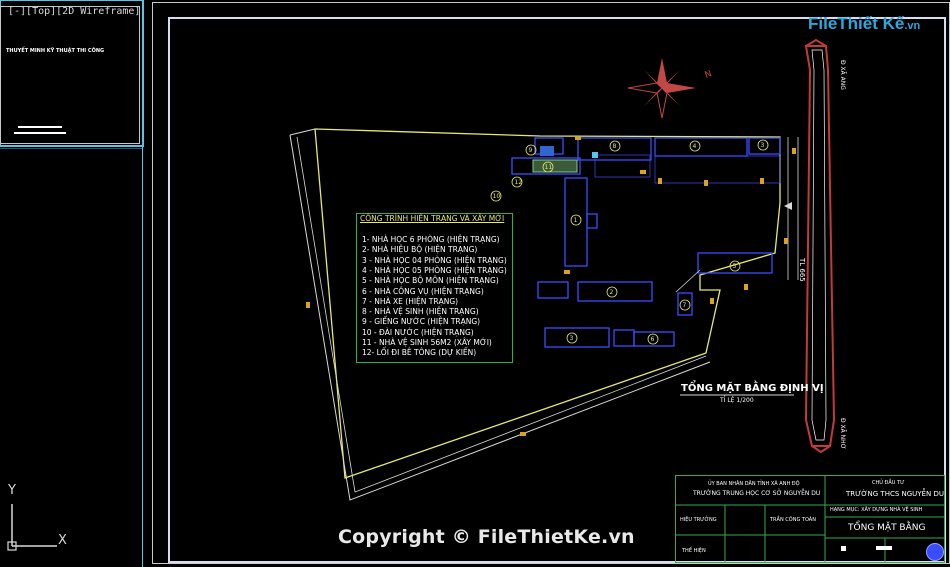 The width and height of the screenshot is (950, 567). Describe the element at coordinates (653, 339) in the screenshot. I see `svg-text: 6` at that location.